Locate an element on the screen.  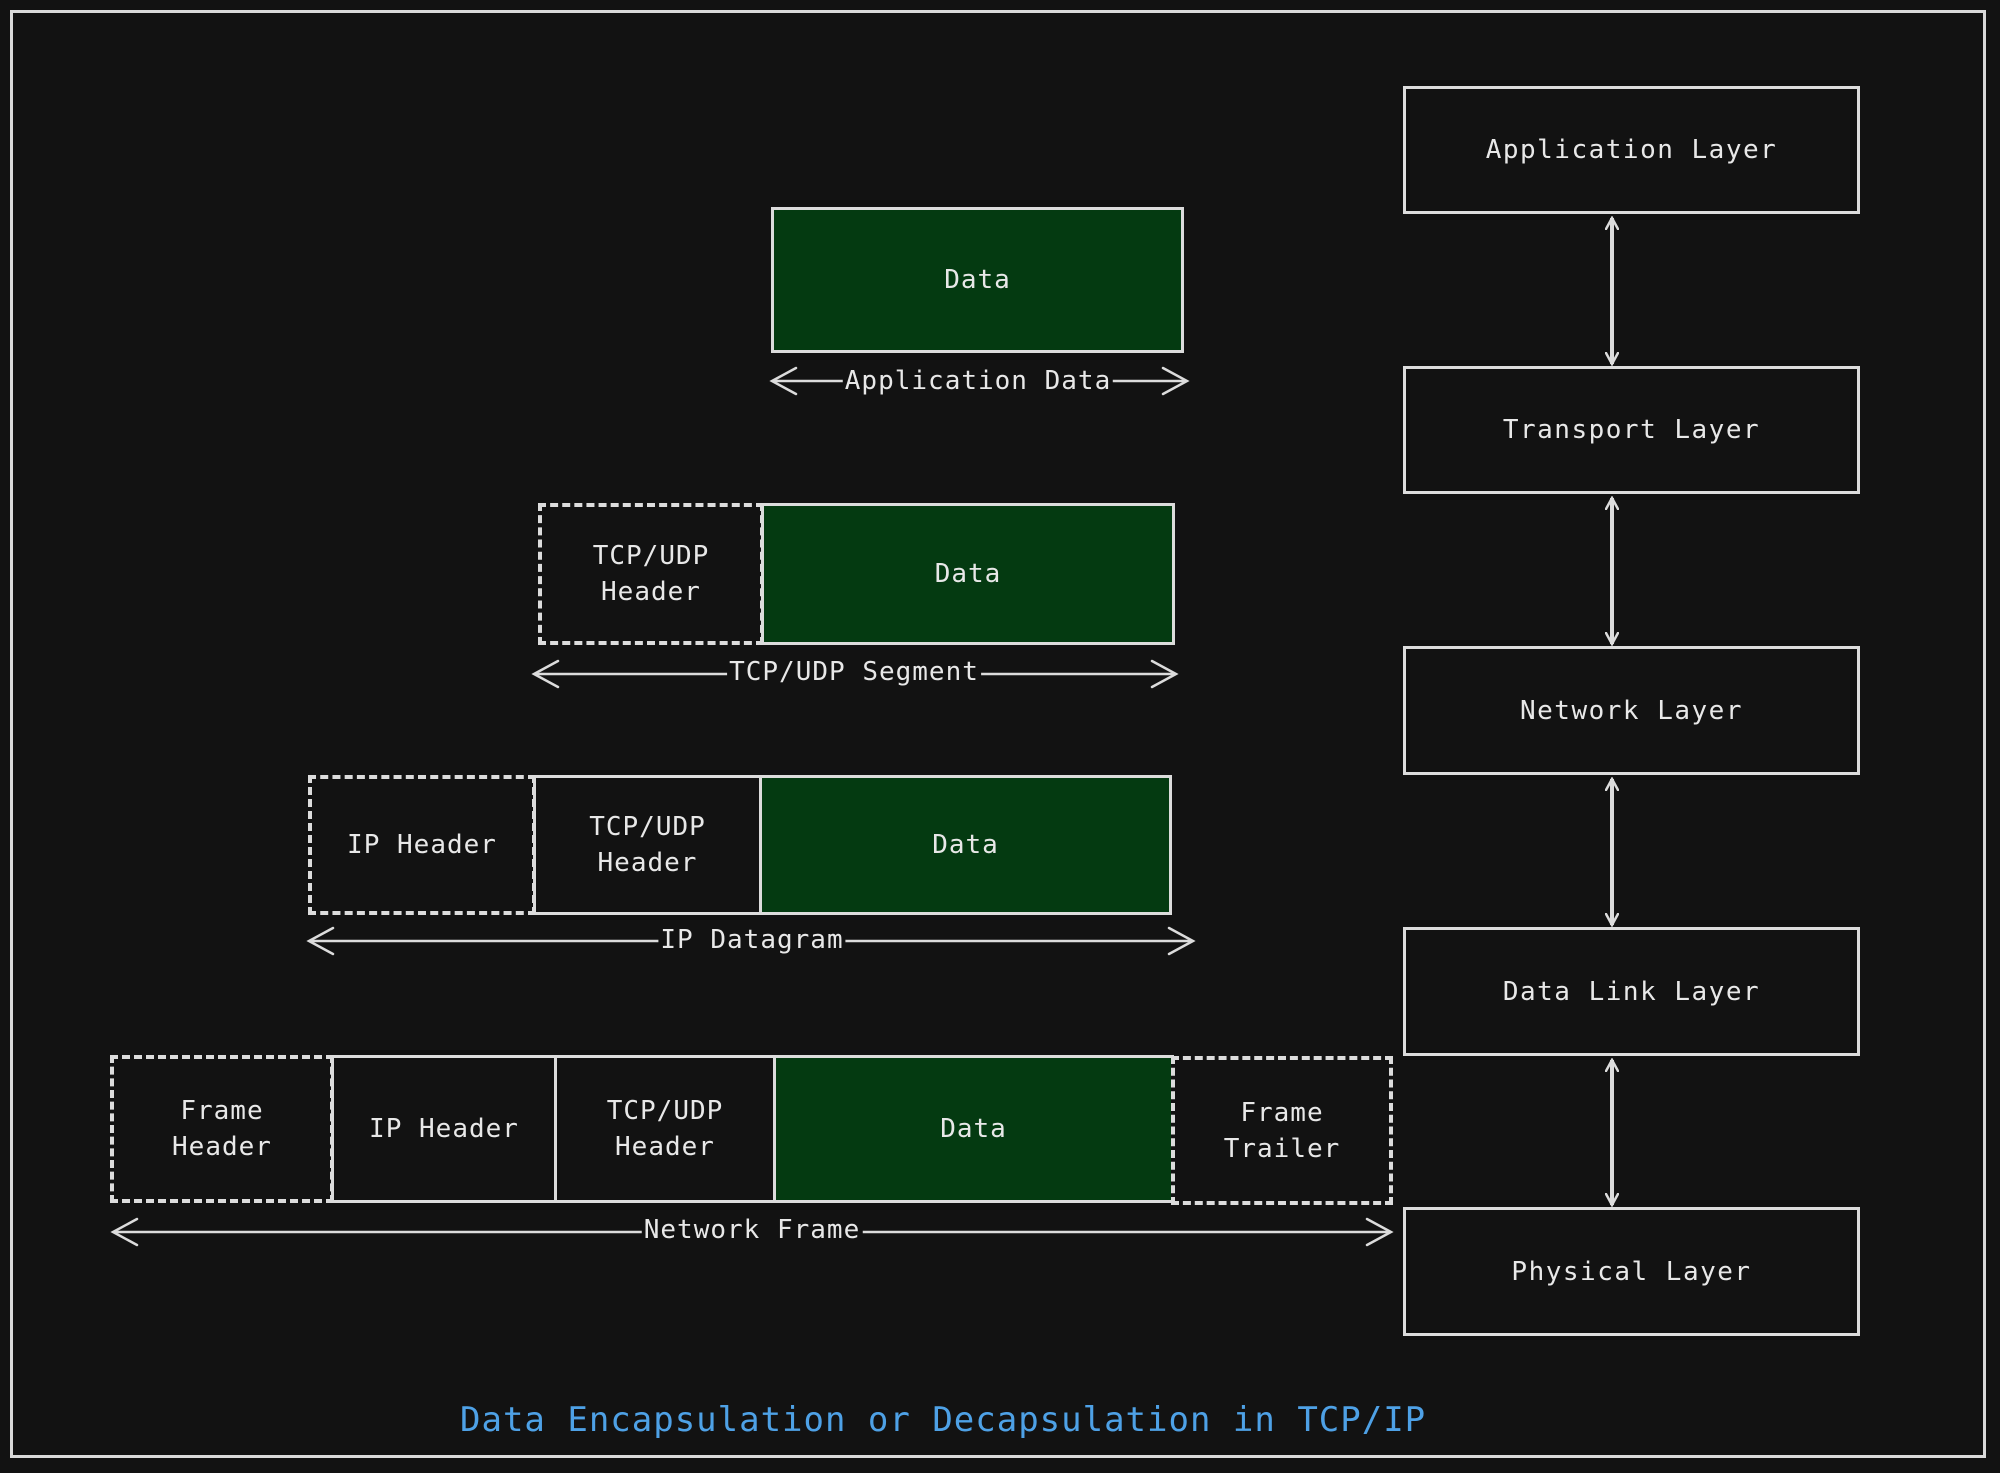
layer-data-link: Data Link Layer is located at coordinates (1631, 991).